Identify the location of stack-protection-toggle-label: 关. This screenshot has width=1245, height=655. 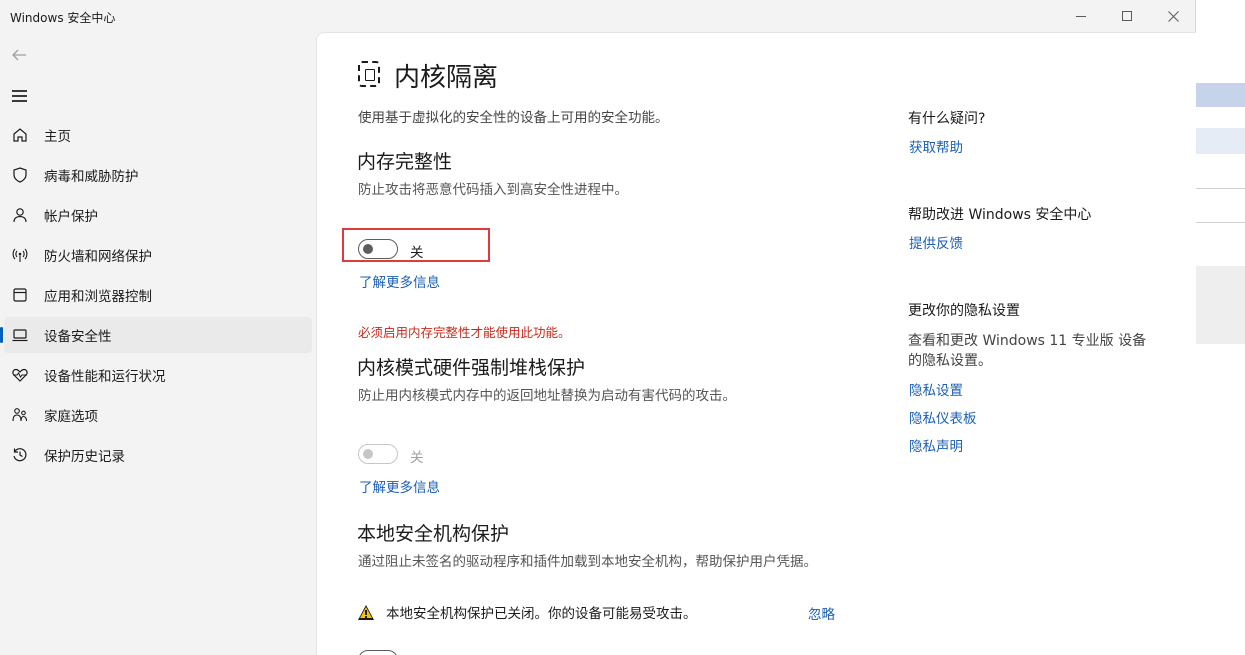
(417, 458).